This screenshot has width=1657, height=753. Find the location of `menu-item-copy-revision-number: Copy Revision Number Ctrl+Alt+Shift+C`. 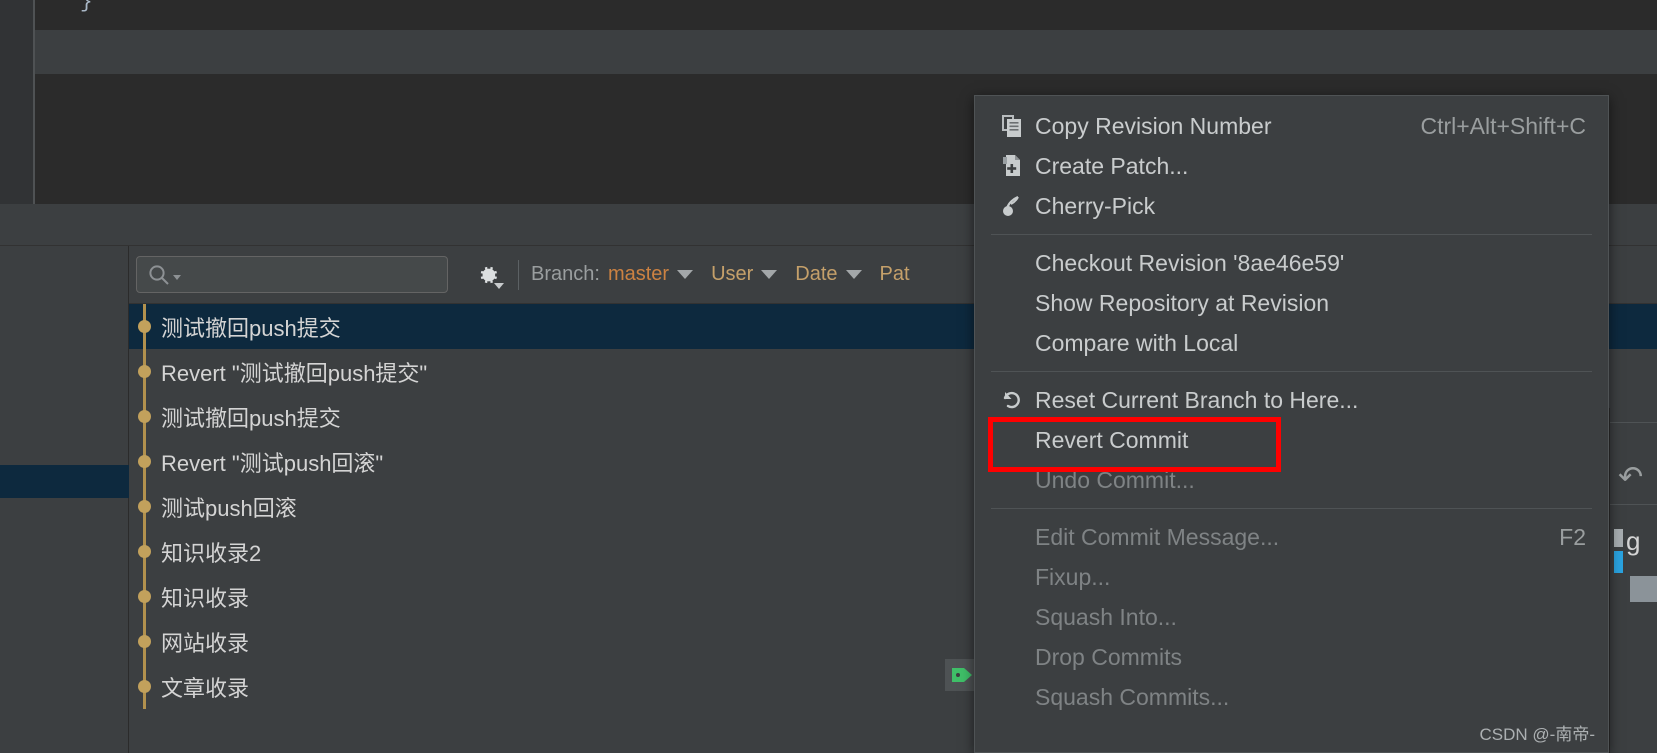

menu-item-copy-revision-number: Copy Revision Number Ctrl+Alt+Shift+C is located at coordinates (1291, 126).